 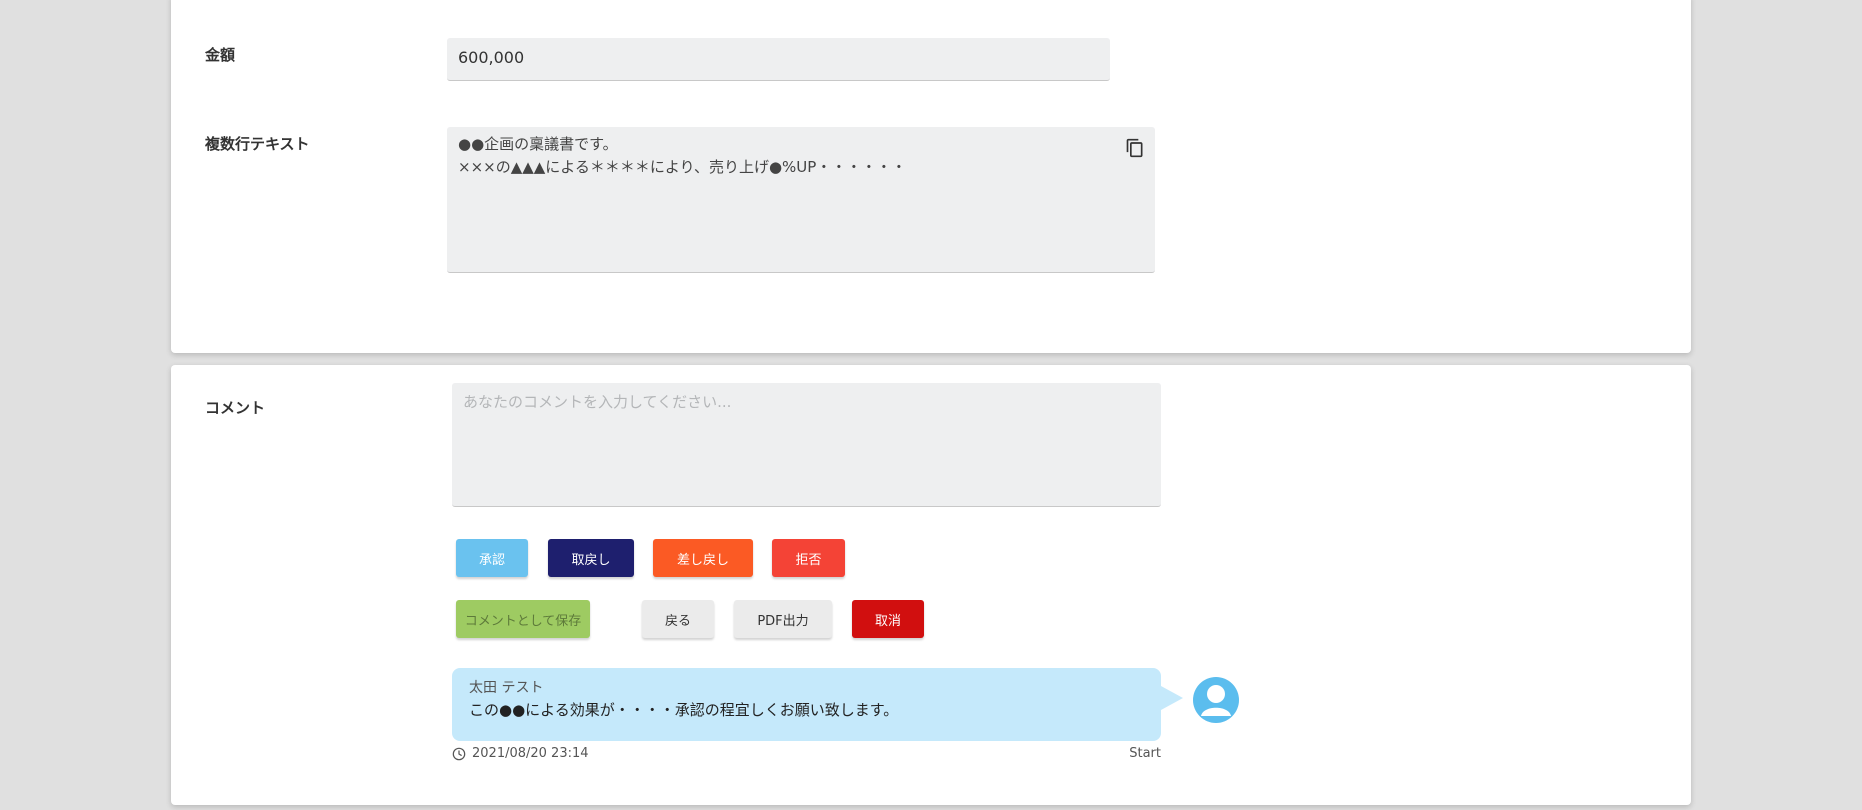 What do you see at coordinates (778, 59) in the screenshot?
I see `amount-field: 600,000` at bounding box center [778, 59].